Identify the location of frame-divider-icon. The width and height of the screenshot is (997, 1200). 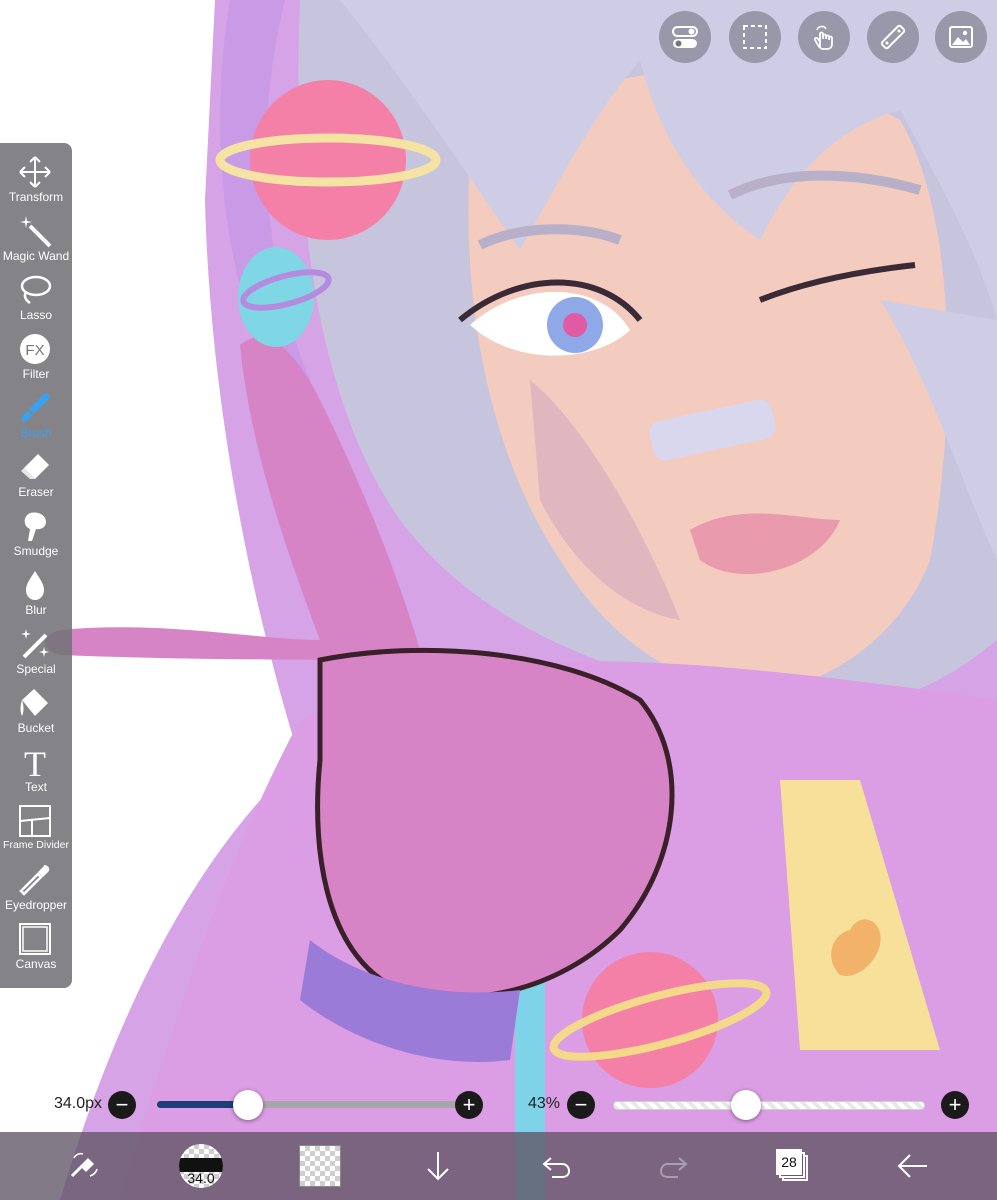
(35, 821).